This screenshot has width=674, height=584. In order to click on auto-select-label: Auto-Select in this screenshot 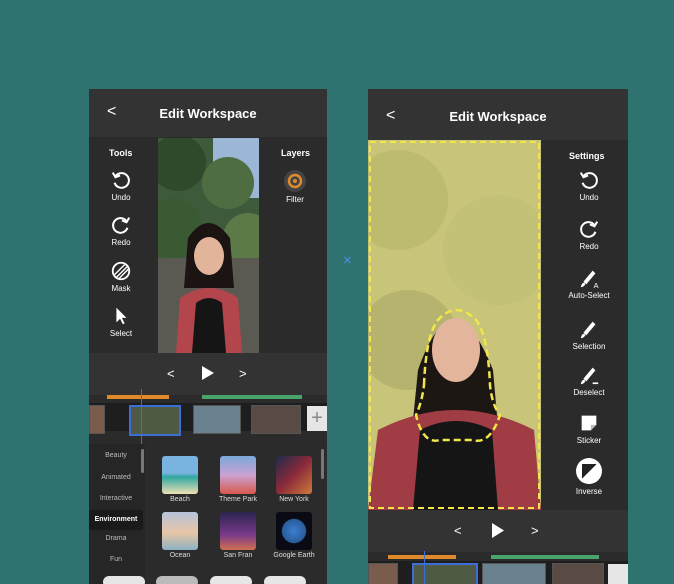, I will do `click(589, 295)`.